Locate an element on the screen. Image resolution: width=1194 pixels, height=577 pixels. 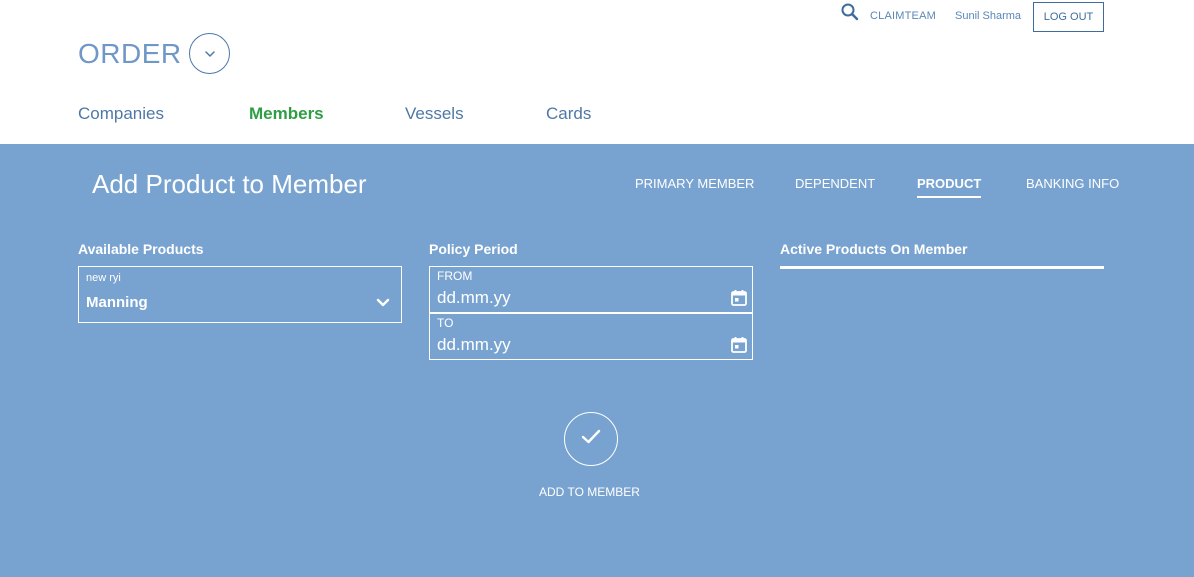
nav-item-vessels: Vessels is located at coordinates (434, 114).